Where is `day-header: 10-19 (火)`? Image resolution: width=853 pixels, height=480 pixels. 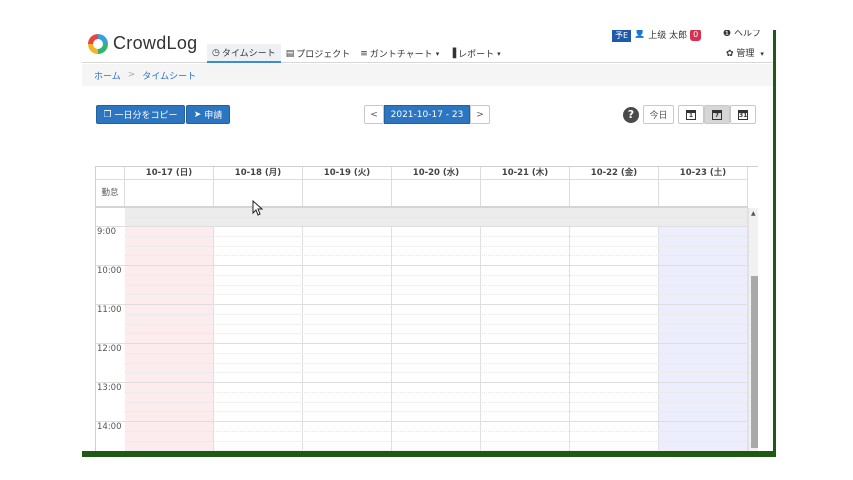 day-header: 10-19 (火) is located at coordinates (347, 173).